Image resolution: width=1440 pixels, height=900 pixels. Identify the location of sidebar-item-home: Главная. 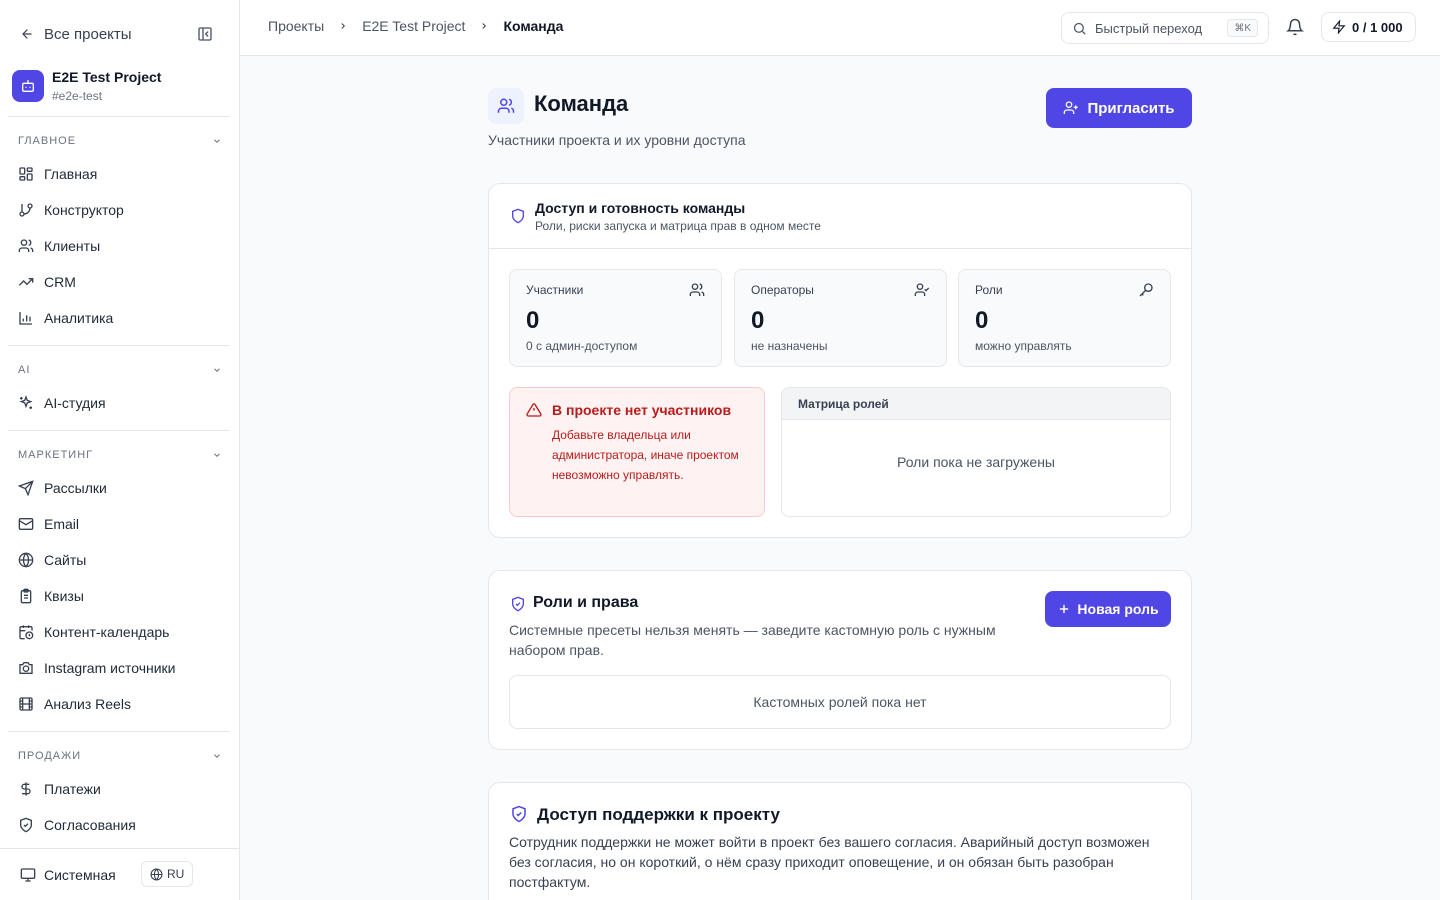
(120, 174).